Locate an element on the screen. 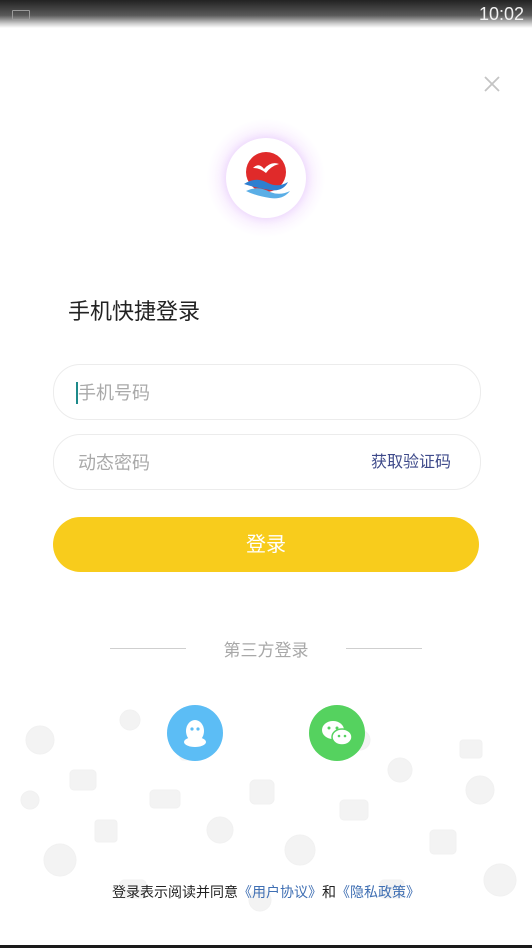 The width and height of the screenshot is (532, 948). privacy-policy-link: 《隐私政策》 is located at coordinates (378, 893).